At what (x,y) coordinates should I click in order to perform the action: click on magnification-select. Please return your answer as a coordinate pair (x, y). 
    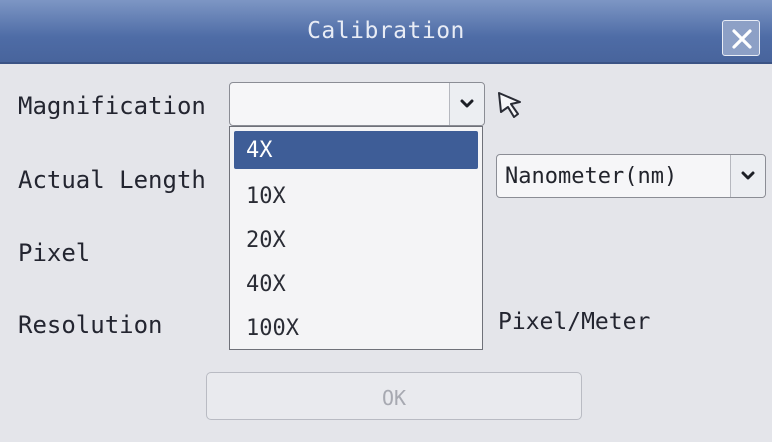
    Looking at the image, I should click on (357, 104).